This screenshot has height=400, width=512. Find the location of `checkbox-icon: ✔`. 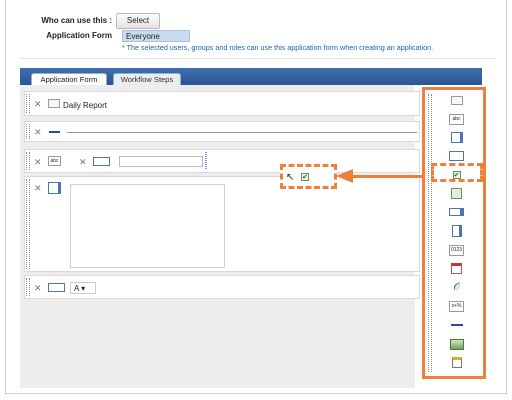

checkbox-icon: ✔ is located at coordinates (305, 177).